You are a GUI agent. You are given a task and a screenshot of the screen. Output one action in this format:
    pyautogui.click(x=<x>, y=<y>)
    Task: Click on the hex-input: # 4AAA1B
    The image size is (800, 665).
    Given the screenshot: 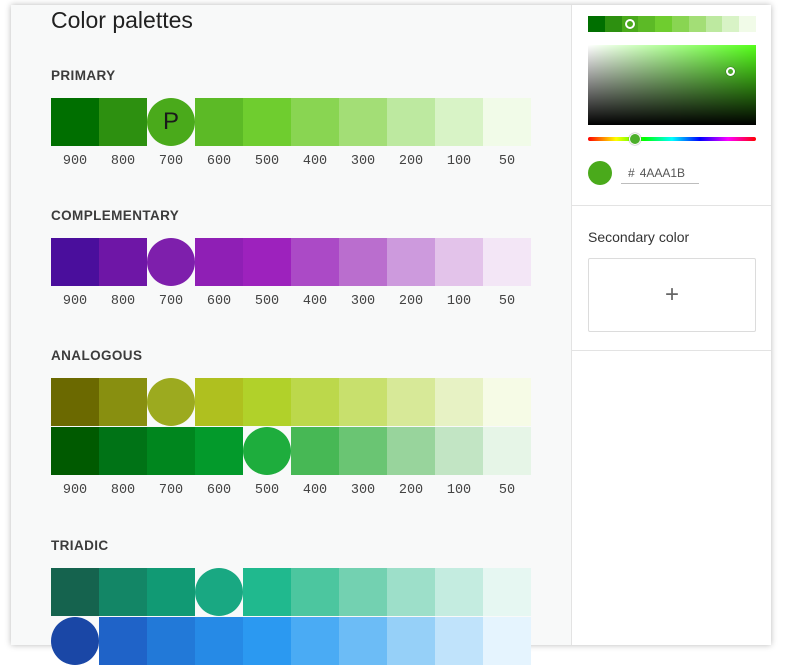 What is the action you would take?
    pyautogui.click(x=660, y=173)
    